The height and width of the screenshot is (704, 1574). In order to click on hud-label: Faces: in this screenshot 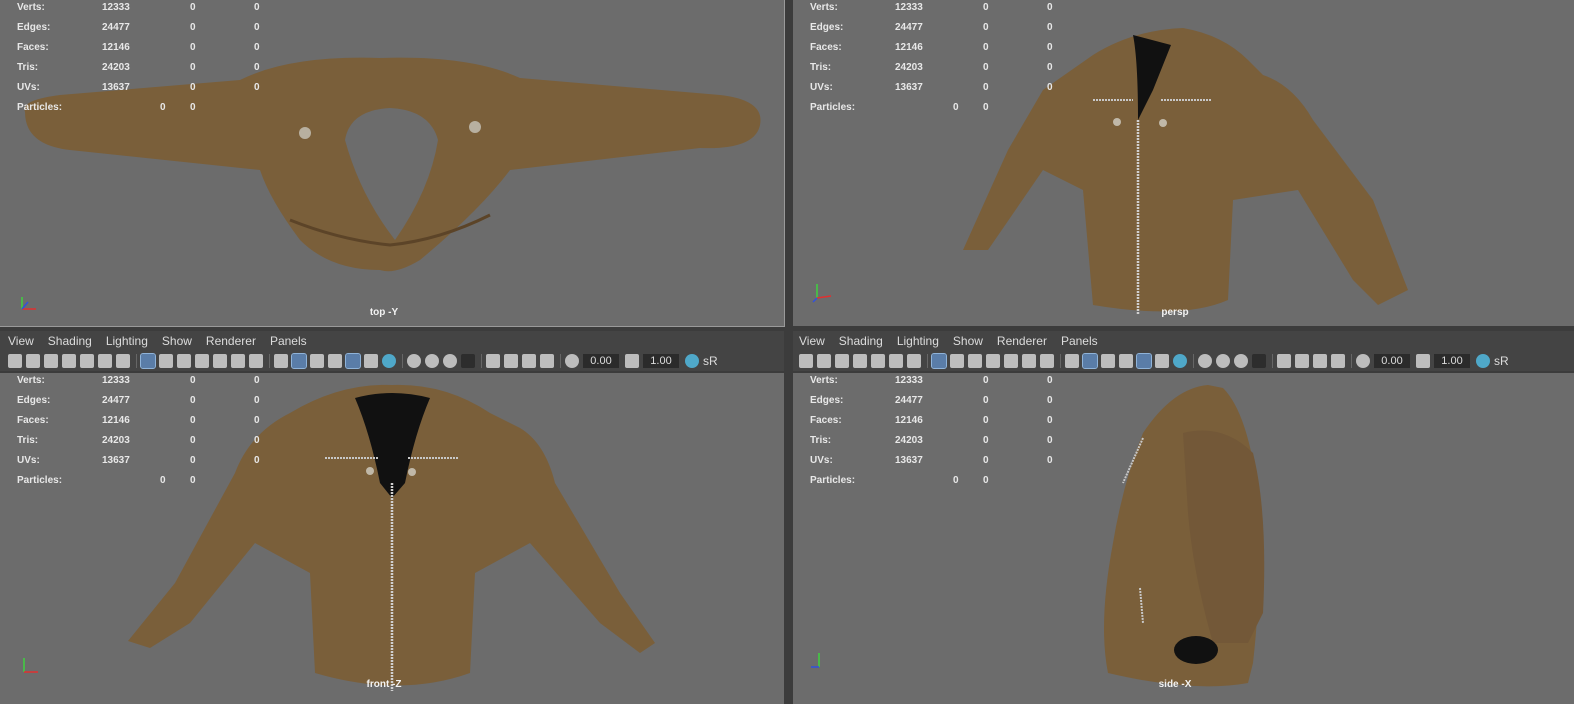, I will do `click(826, 47)`.